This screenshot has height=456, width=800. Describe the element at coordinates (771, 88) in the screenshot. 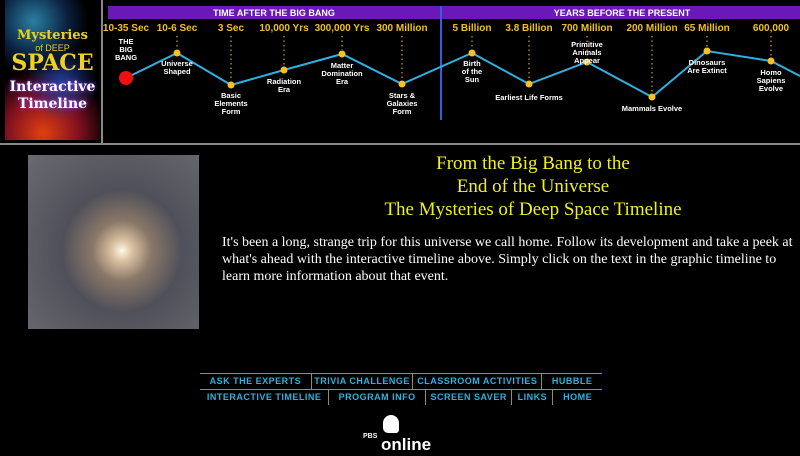

I see `event-label: Evolve` at that location.